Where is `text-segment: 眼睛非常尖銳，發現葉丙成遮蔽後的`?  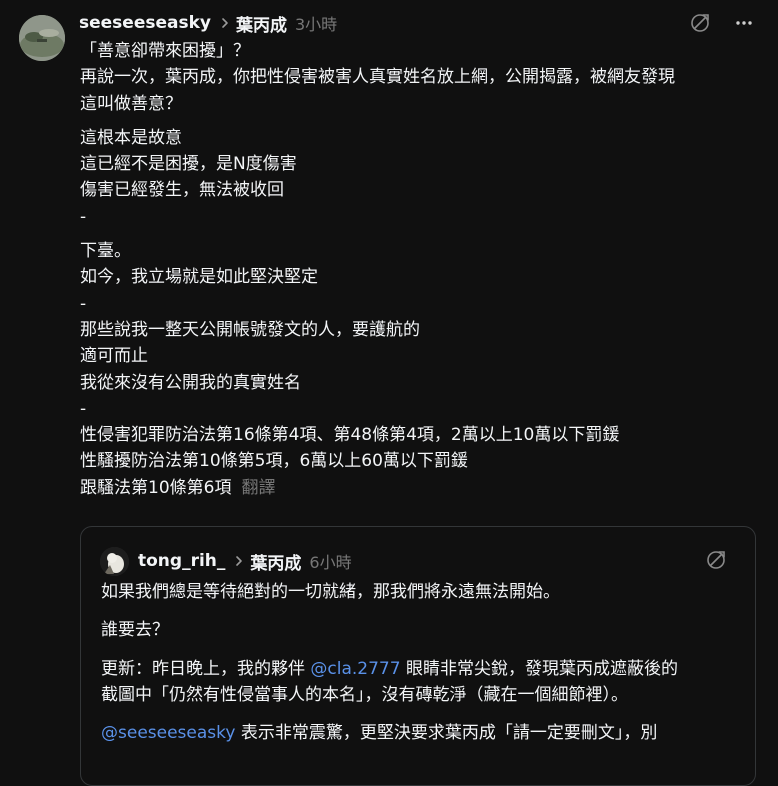 text-segment: 眼睛非常尖銳，發現葉丙成遮蔽後的 is located at coordinates (539, 668).